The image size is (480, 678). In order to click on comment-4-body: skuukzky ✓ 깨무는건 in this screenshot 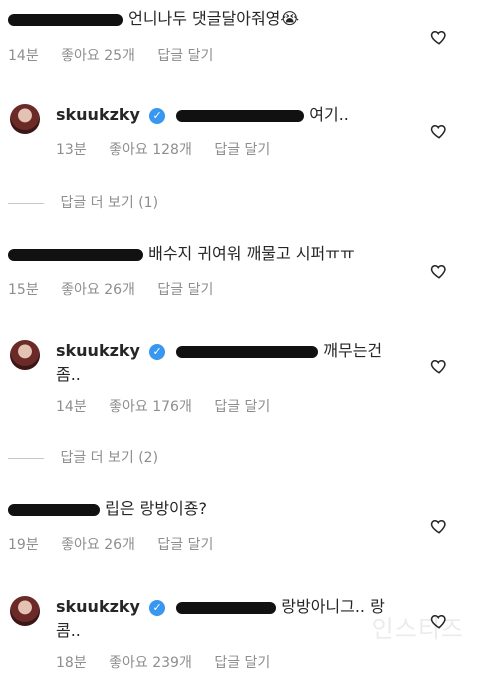, I will do `click(219, 351)`.